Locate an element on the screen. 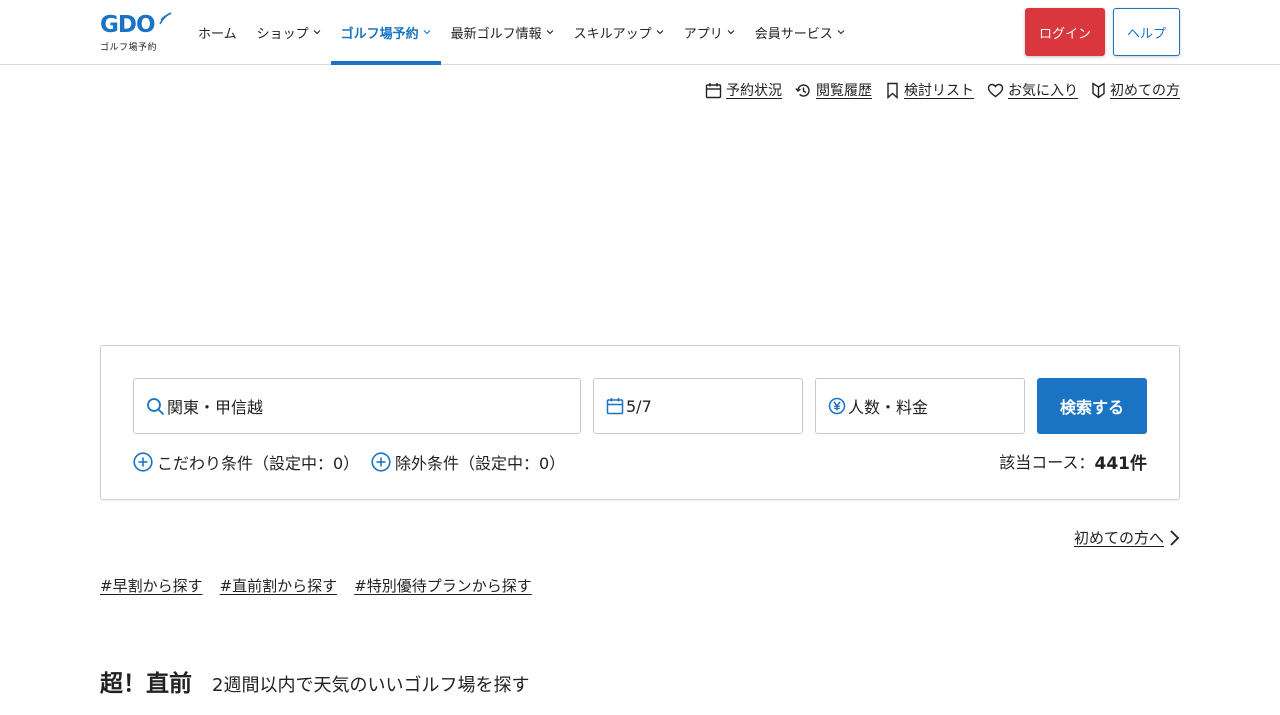  util-label: 閲覧履歴 is located at coordinates (844, 91).